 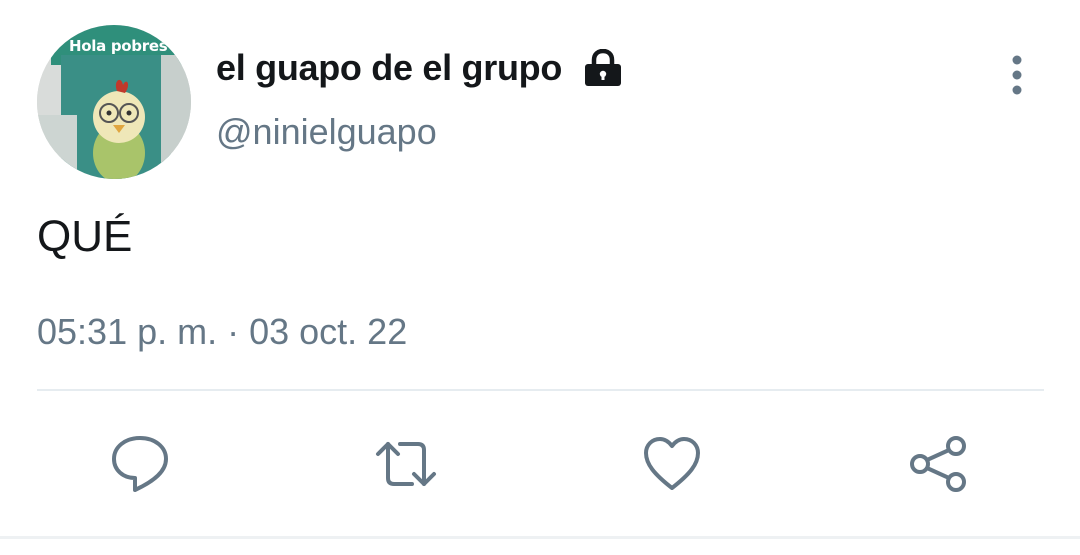 I want to click on avatar-caption: Hola pobres, so click(x=118, y=46).